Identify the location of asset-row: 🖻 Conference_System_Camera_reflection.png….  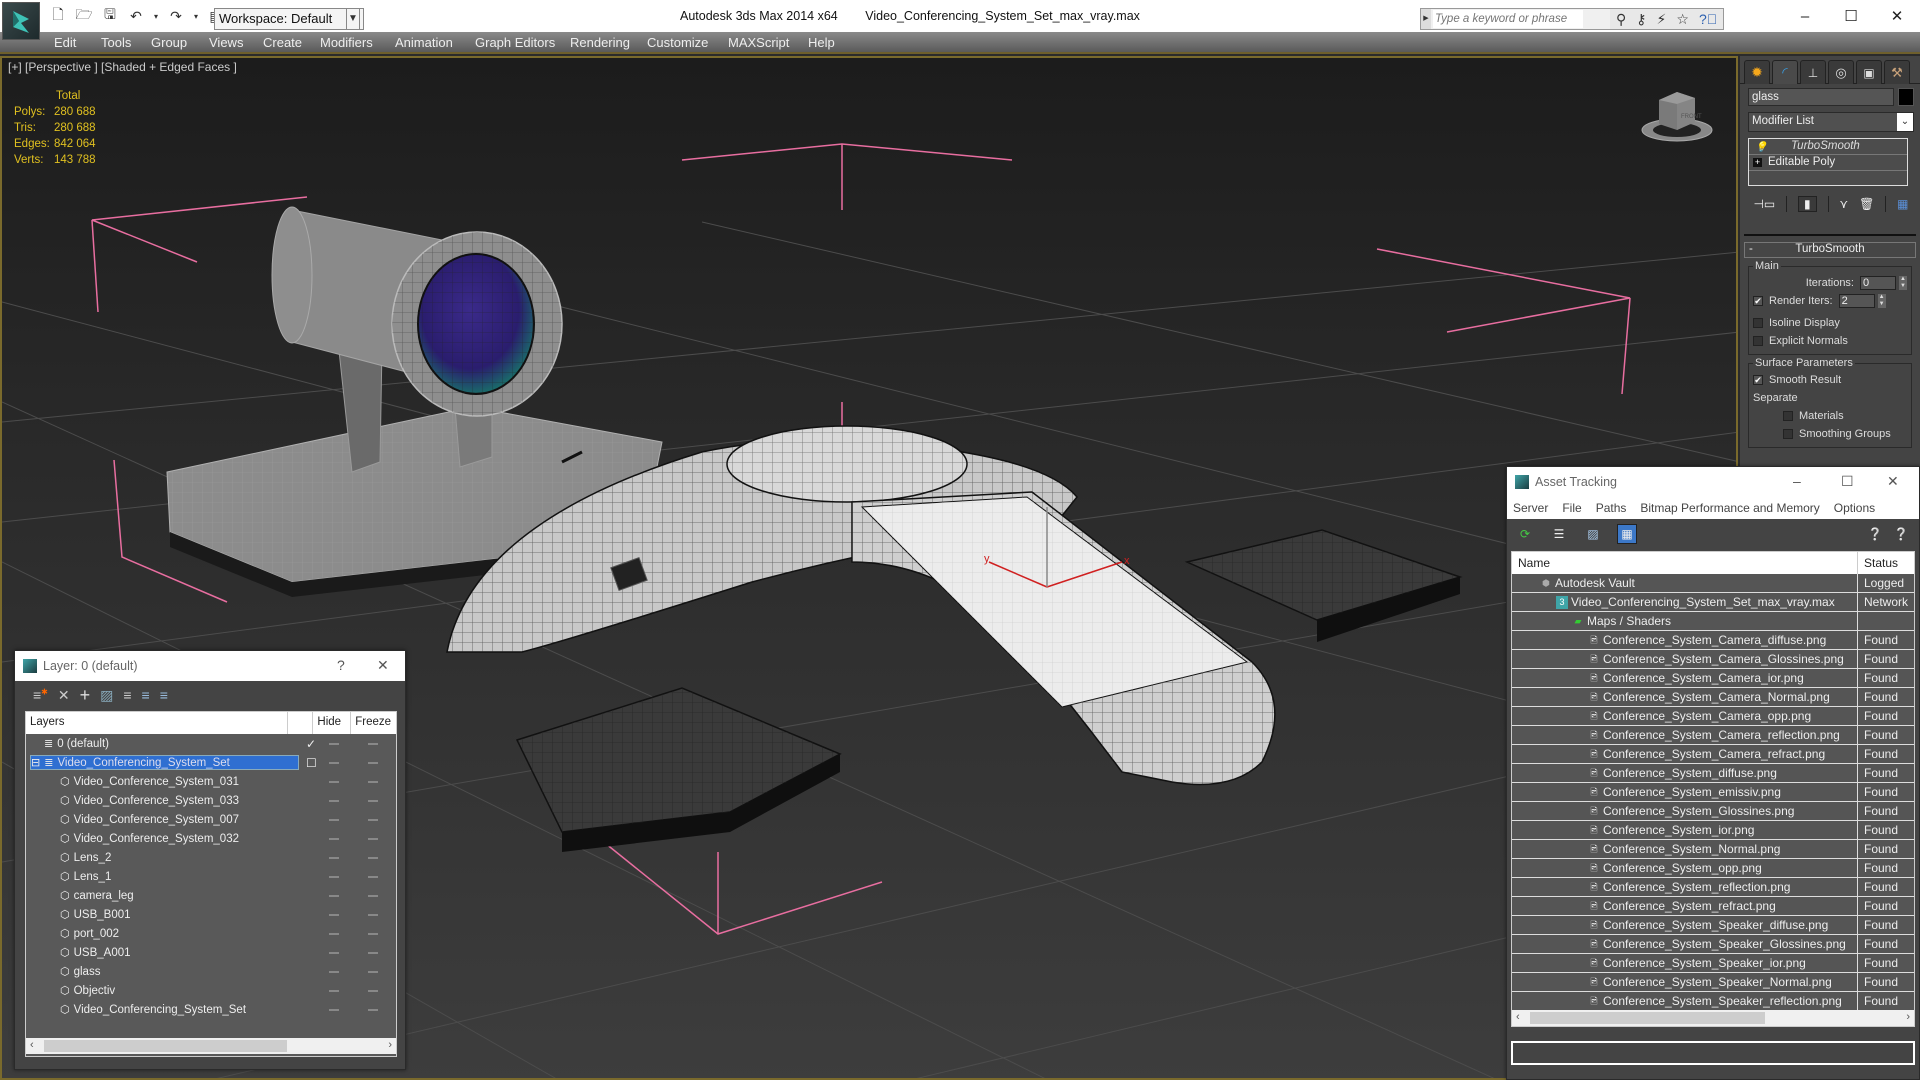
(1713, 735).